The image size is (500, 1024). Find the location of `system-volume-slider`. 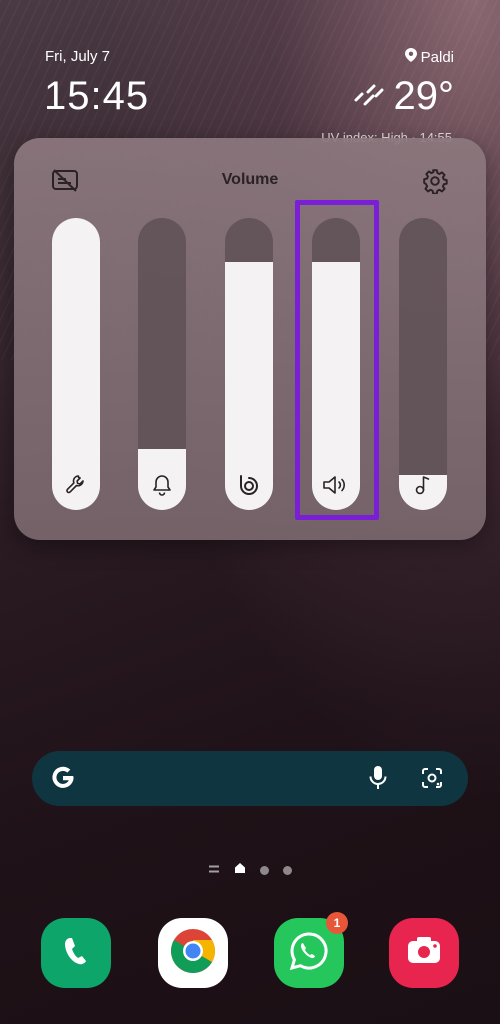

system-volume-slider is located at coordinates (76, 364).